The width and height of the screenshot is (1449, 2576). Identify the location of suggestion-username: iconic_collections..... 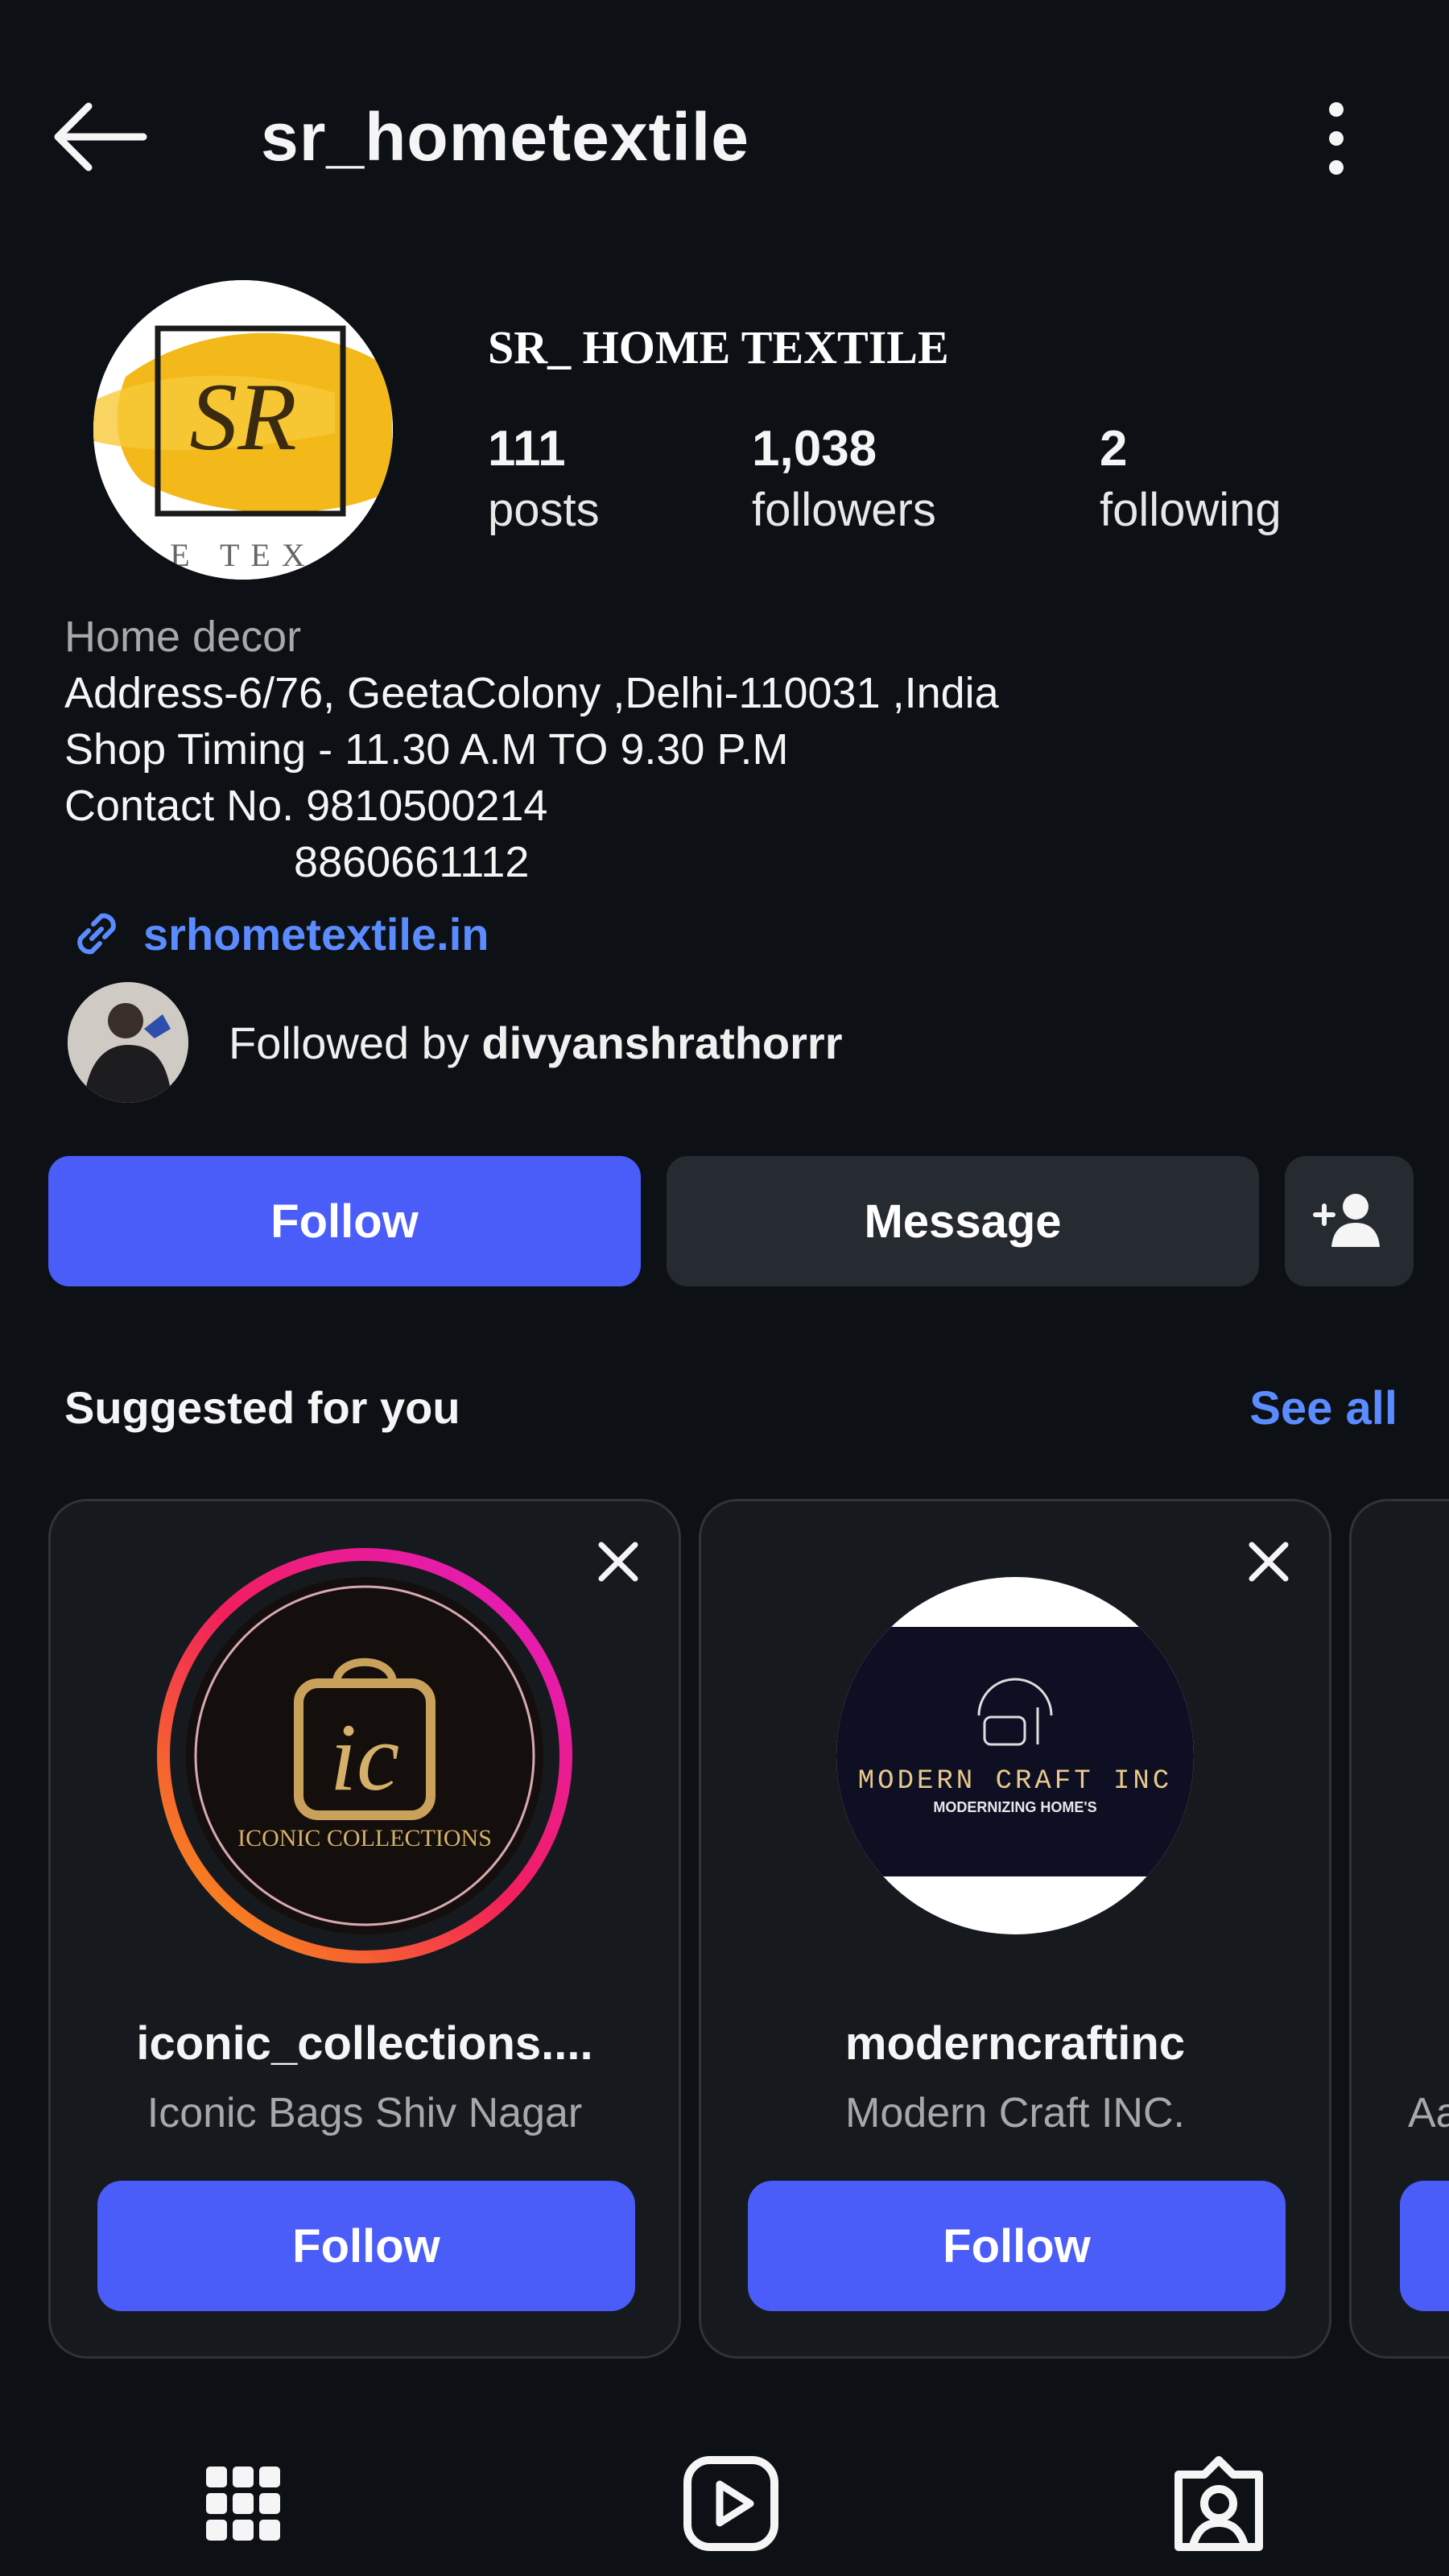
(365, 2043).